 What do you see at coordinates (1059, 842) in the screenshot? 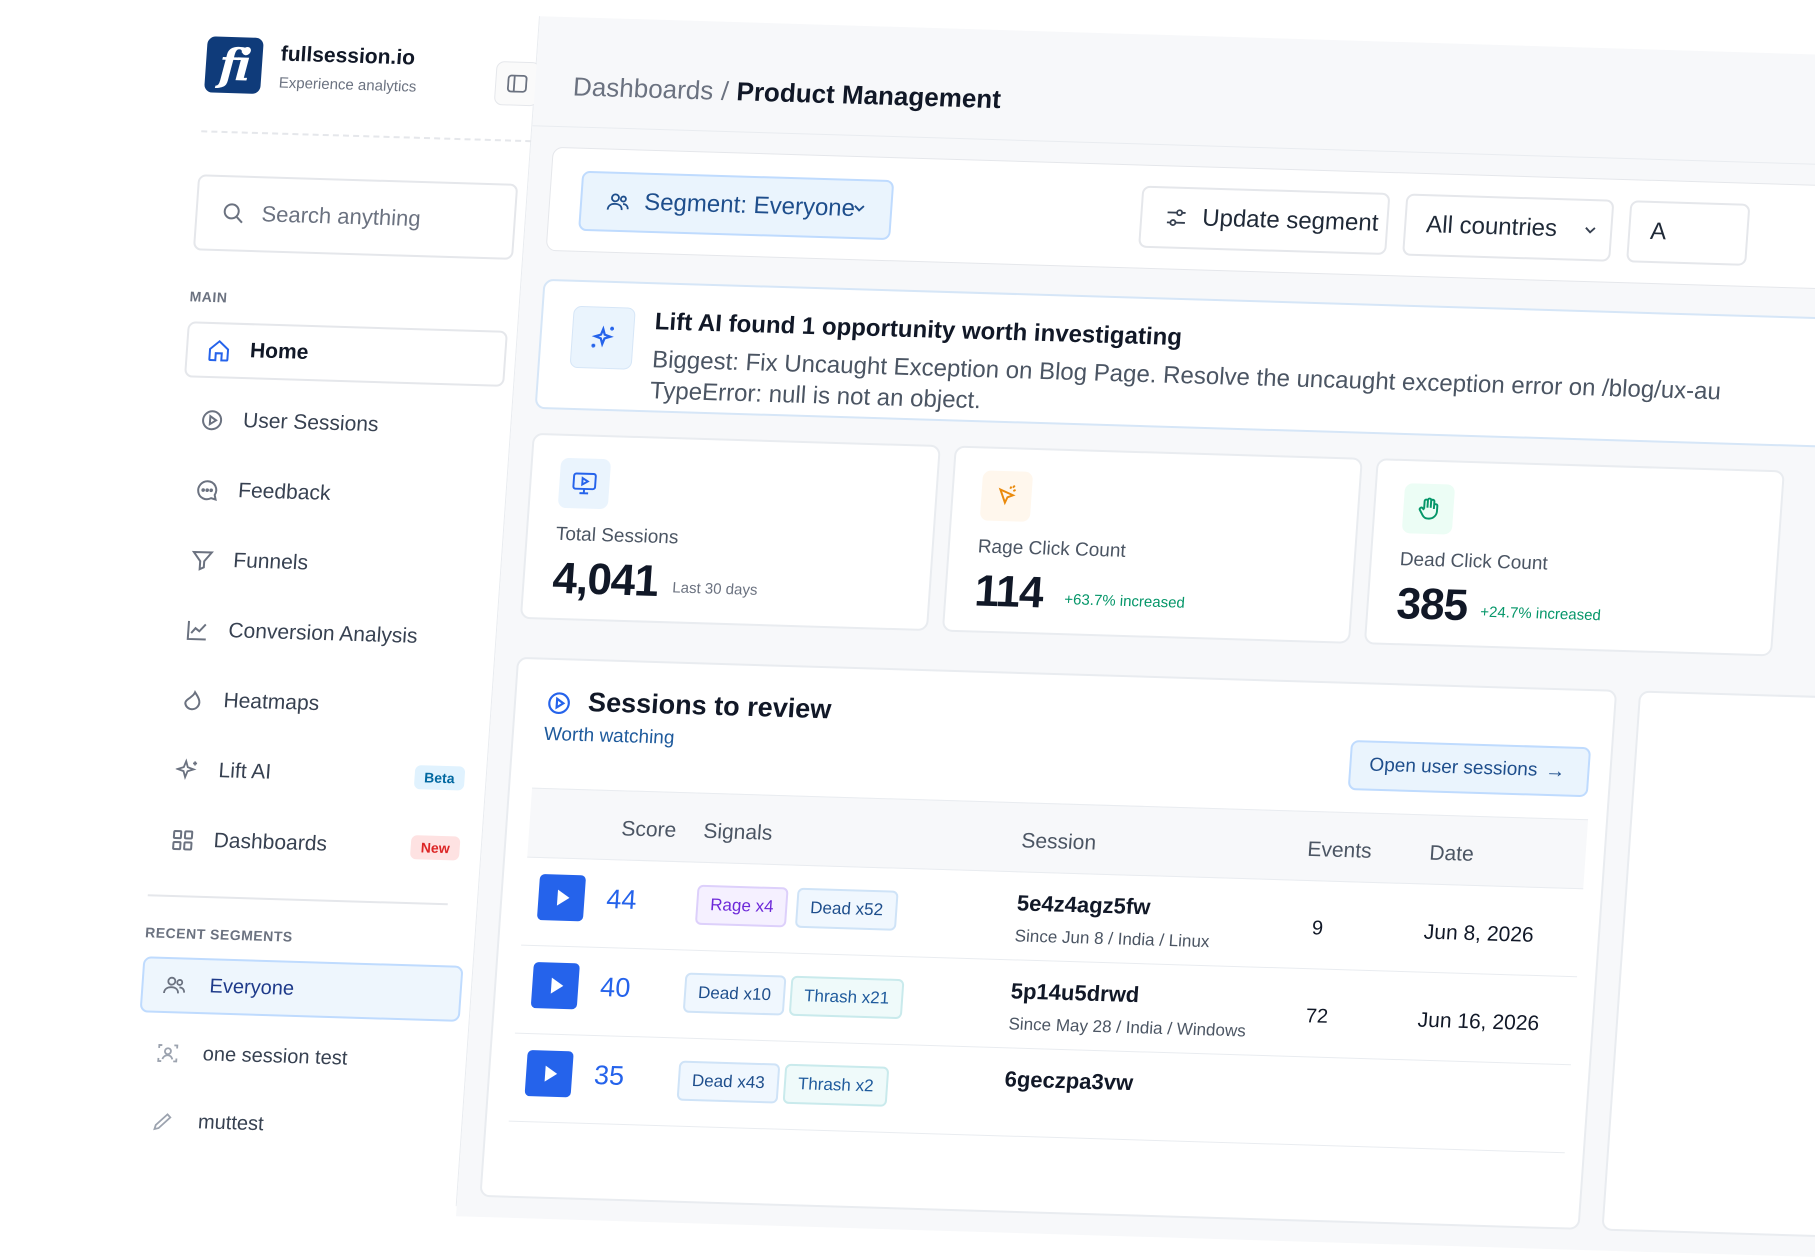
I see `column-session: Session` at bounding box center [1059, 842].